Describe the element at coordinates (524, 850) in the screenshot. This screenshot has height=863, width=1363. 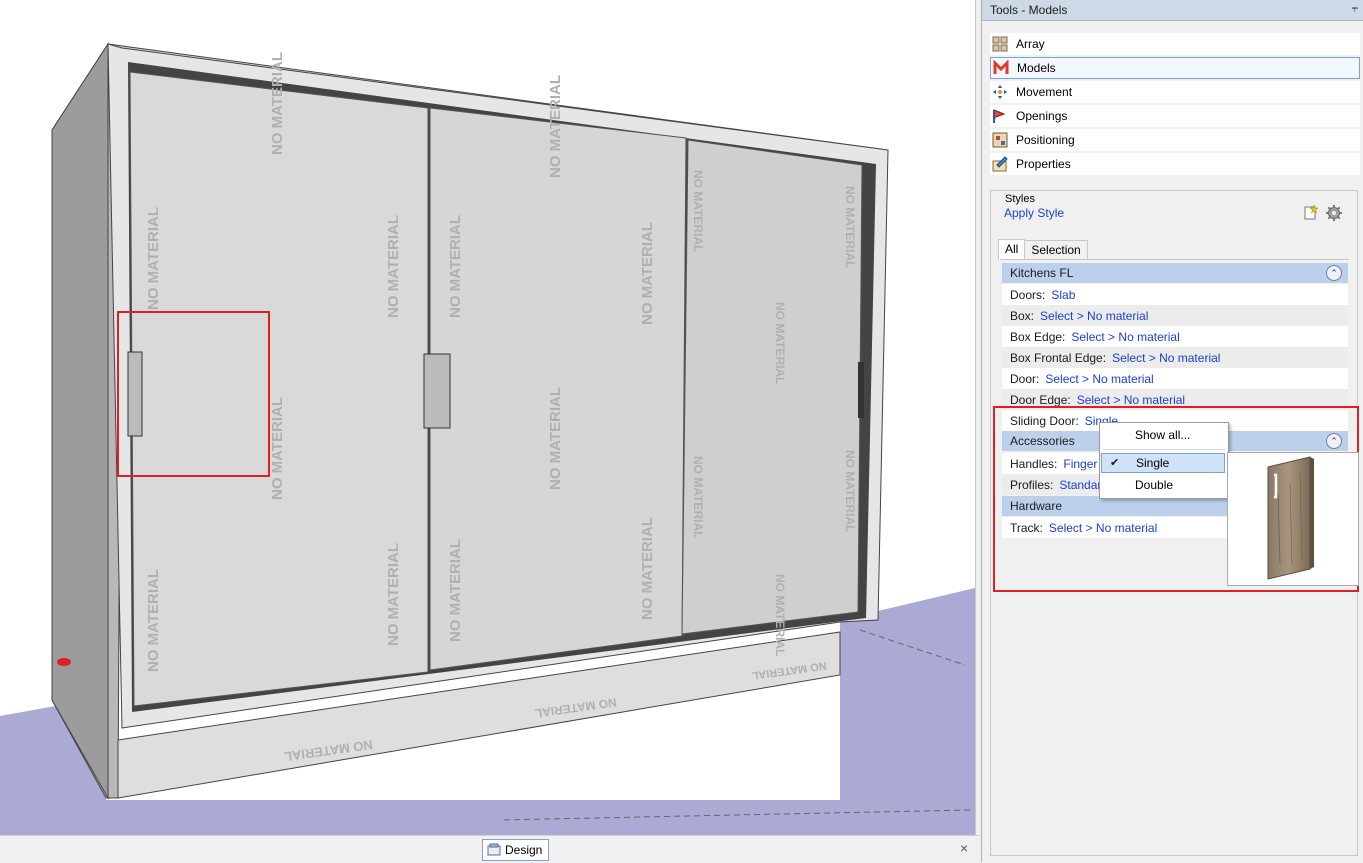
I see `design-tab-label: Design` at that location.